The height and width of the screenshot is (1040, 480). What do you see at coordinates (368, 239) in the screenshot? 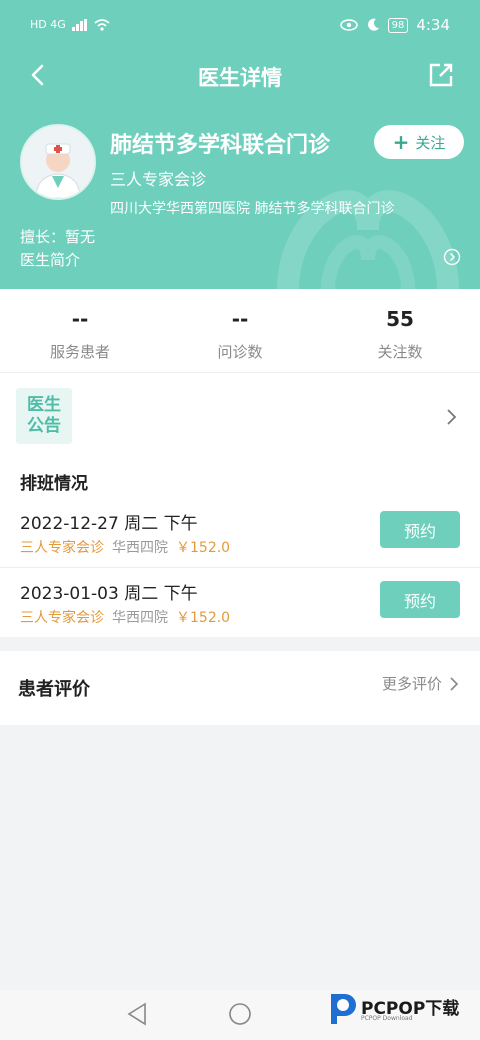
I see `header-decoration` at bounding box center [368, 239].